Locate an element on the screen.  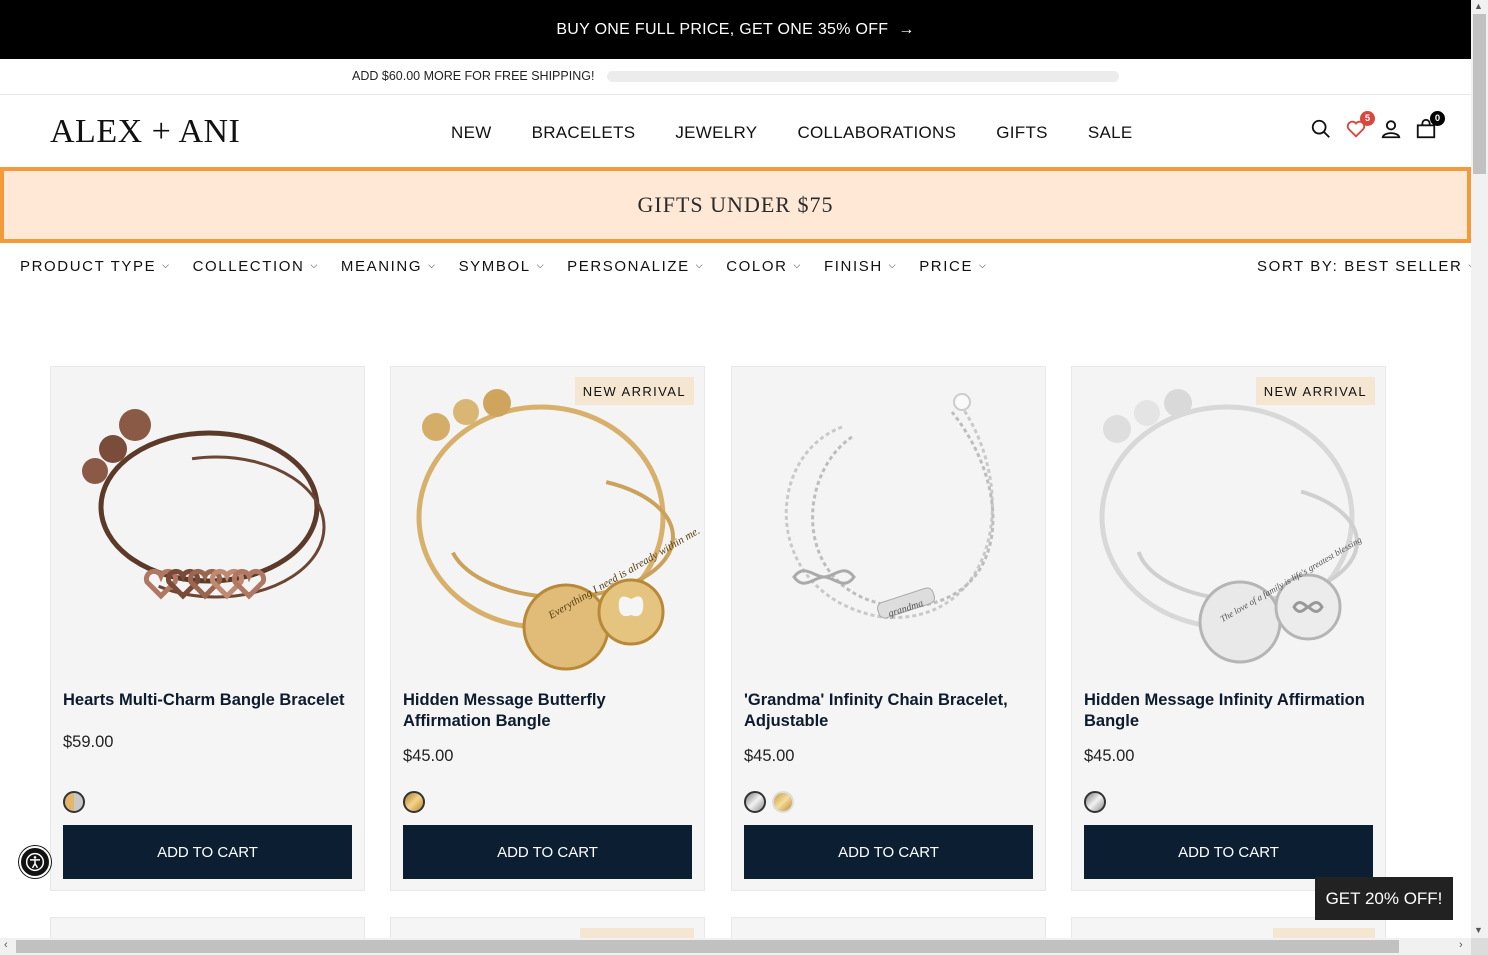
product-name: Hearts Multi-Charm Bangle Bracelet is located at coordinates (208, 700).